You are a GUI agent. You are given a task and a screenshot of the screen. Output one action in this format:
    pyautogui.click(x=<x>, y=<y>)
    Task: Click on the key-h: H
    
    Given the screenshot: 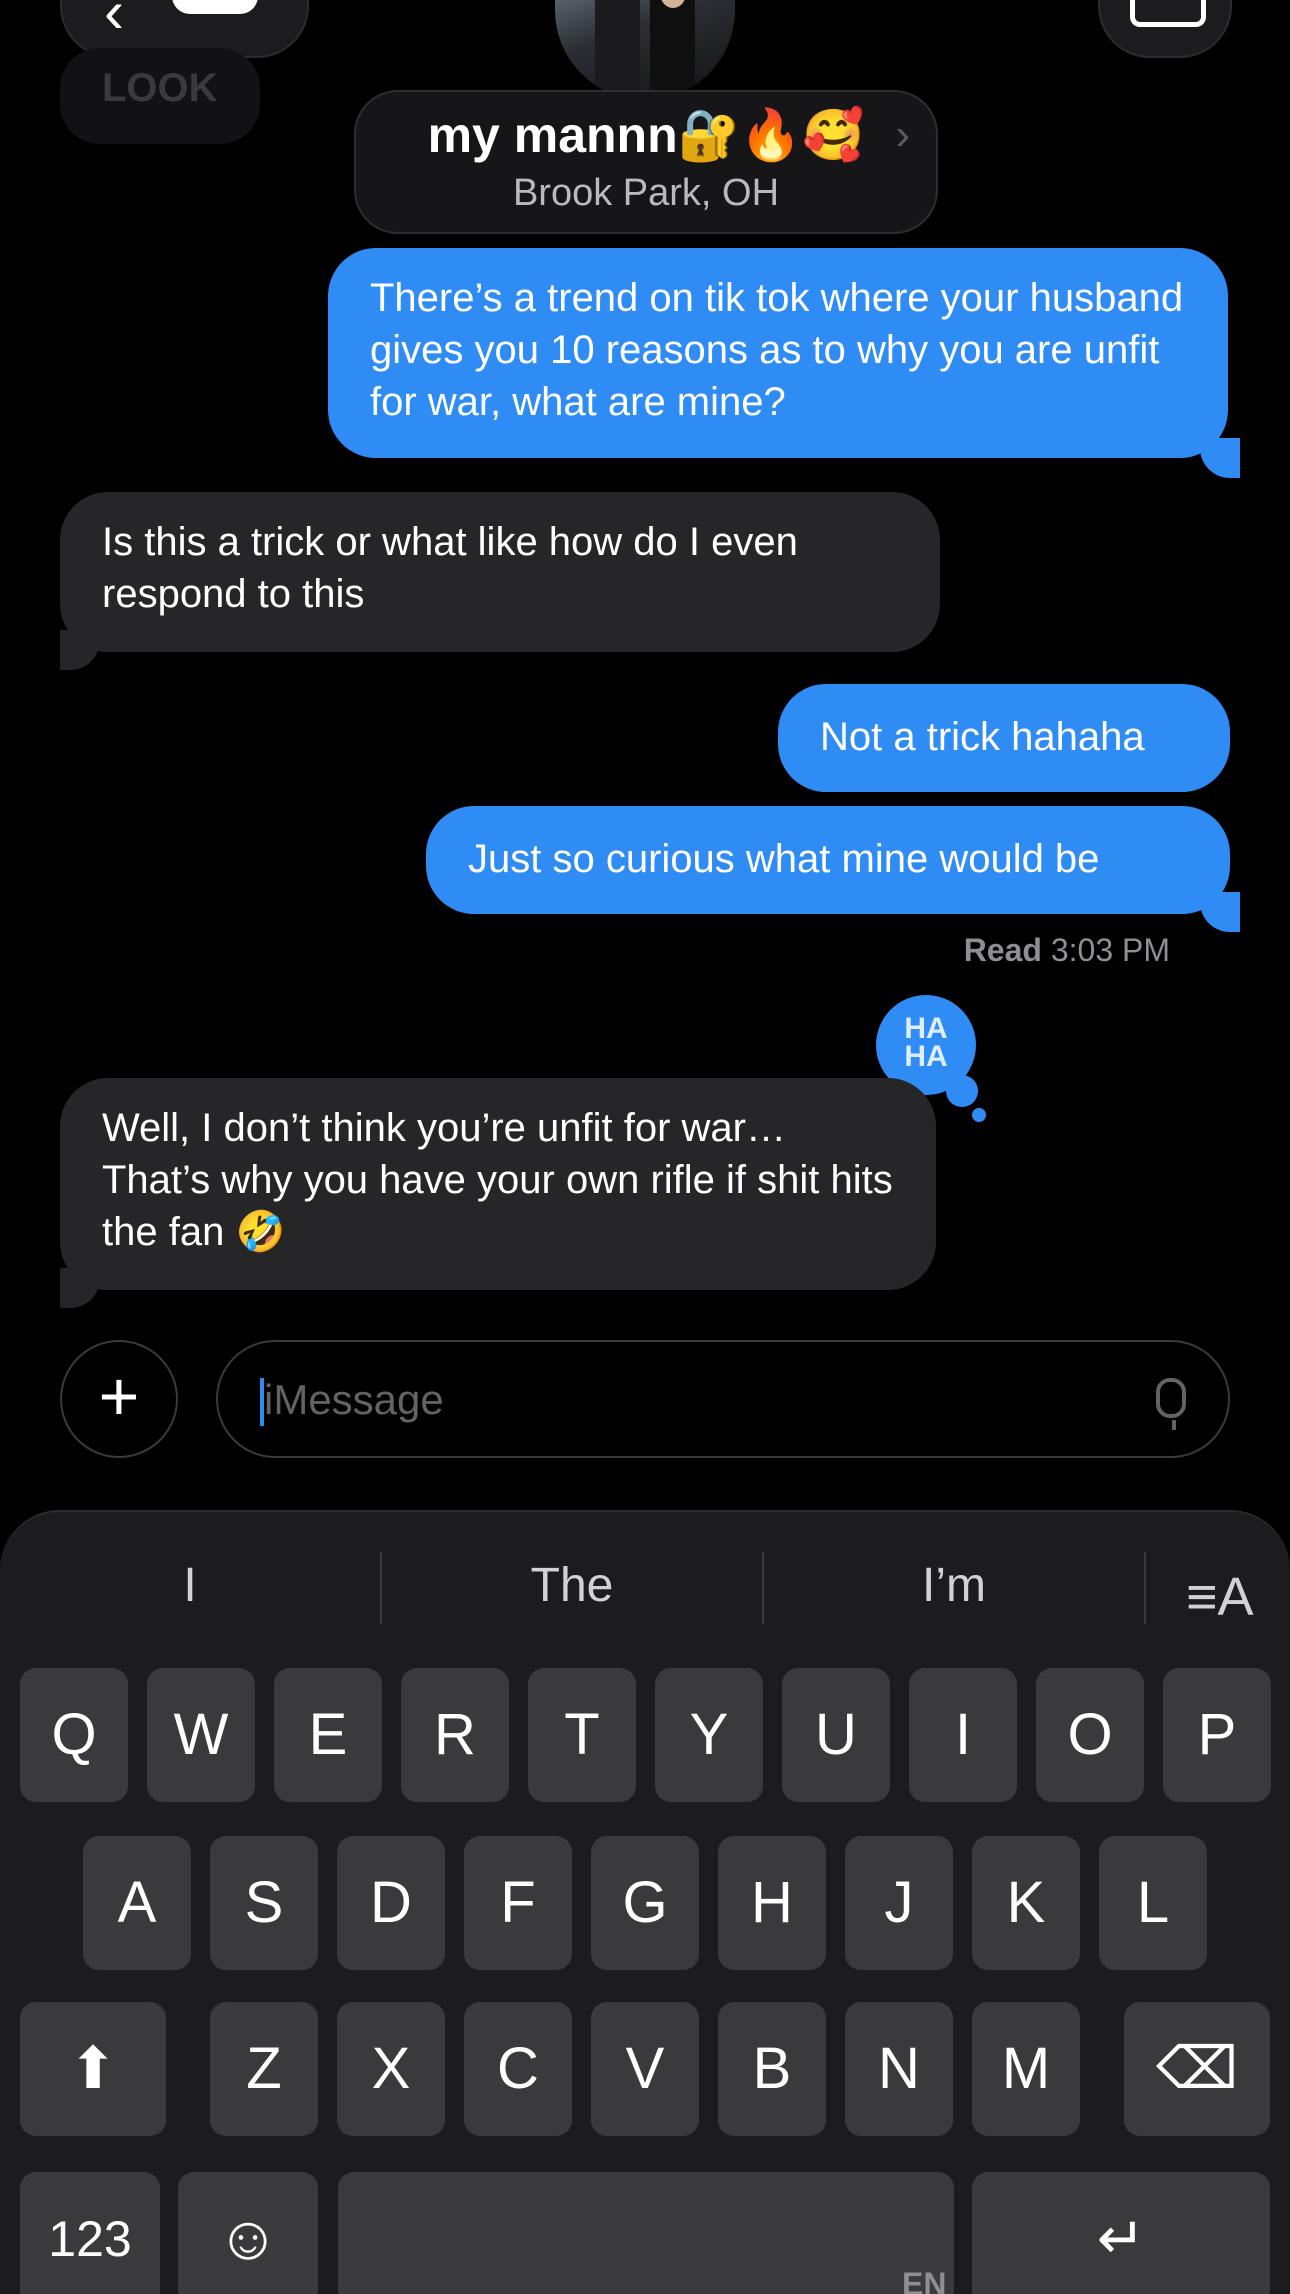 What is the action you would take?
    pyautogui.click(x=772, y=1903)
    